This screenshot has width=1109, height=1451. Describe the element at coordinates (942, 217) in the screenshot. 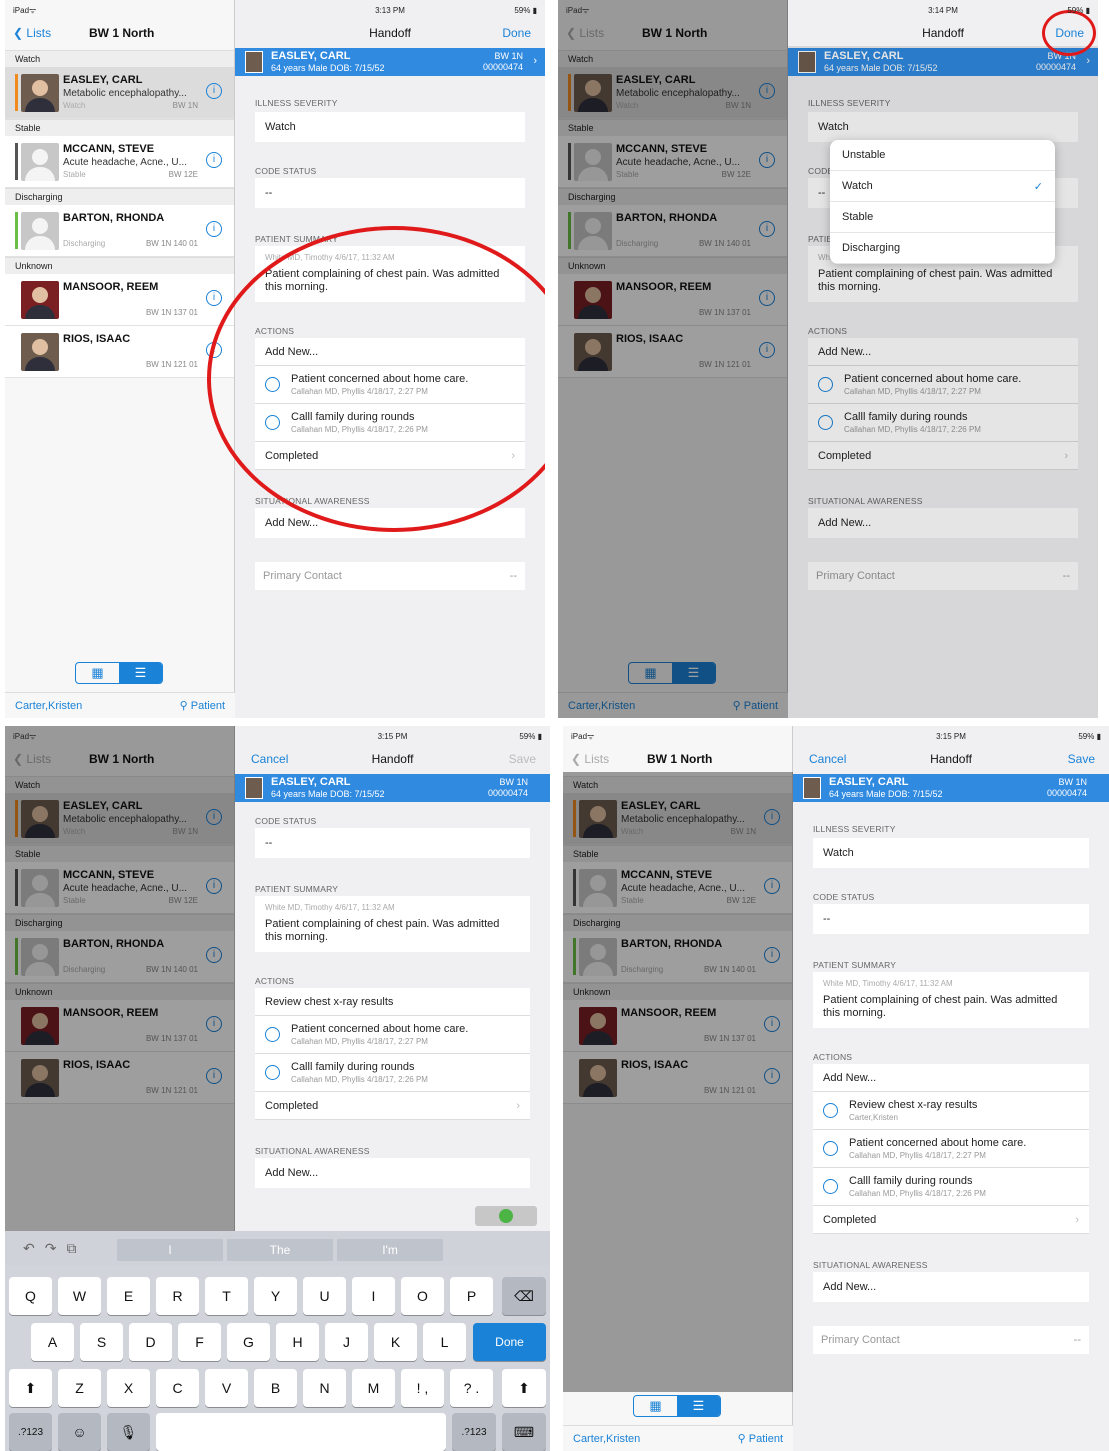

I see `severity-option: Stable` at that location.